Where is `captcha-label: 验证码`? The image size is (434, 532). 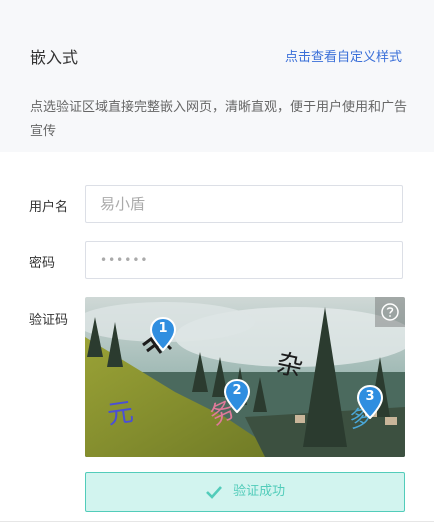 captcha-label: 验证码 is located at coordinates (49, 320).